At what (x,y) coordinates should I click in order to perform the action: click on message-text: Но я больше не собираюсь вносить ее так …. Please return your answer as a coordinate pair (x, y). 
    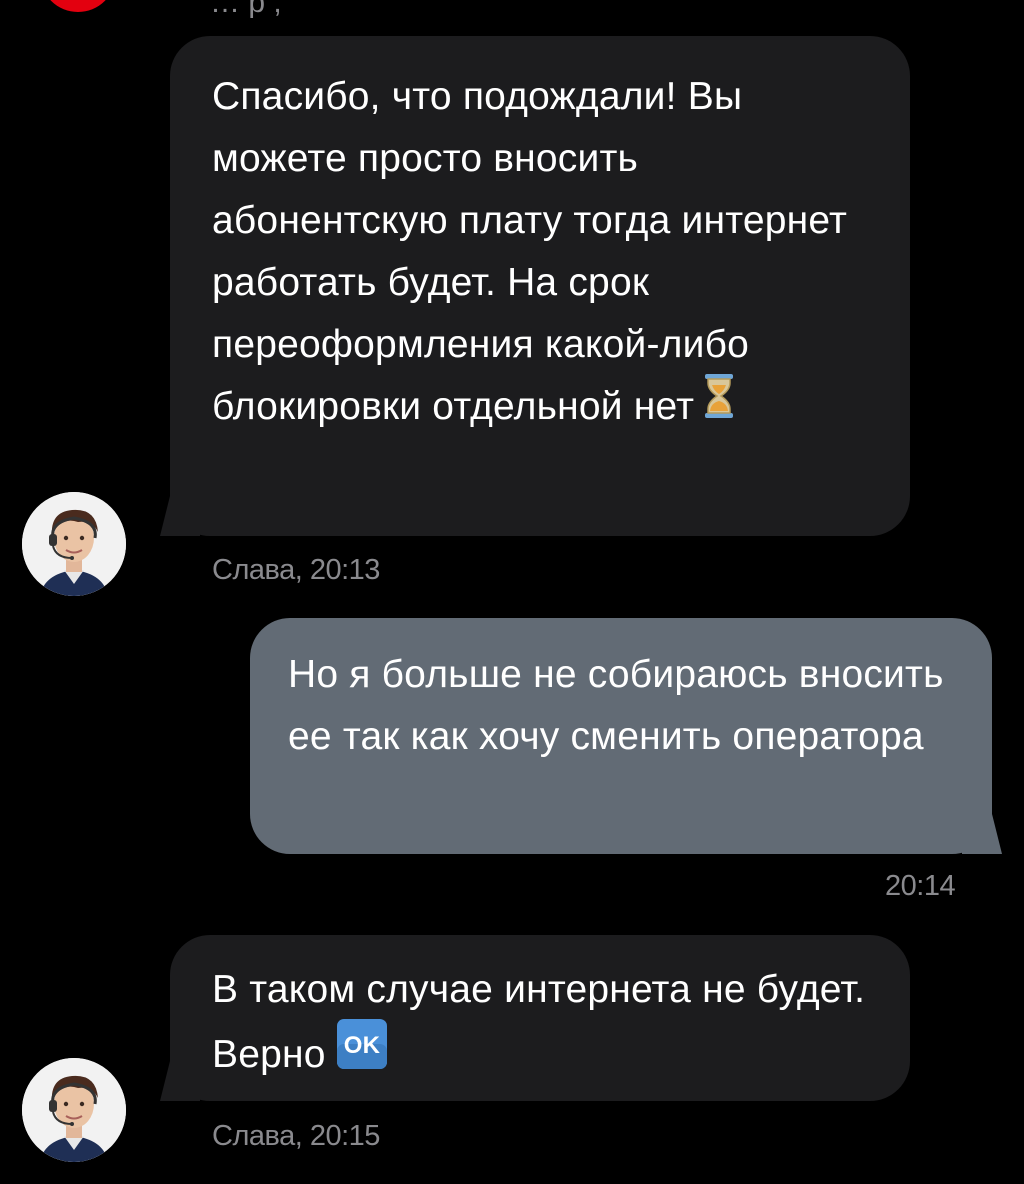
    Looking at the image, I should click on (616, 705).